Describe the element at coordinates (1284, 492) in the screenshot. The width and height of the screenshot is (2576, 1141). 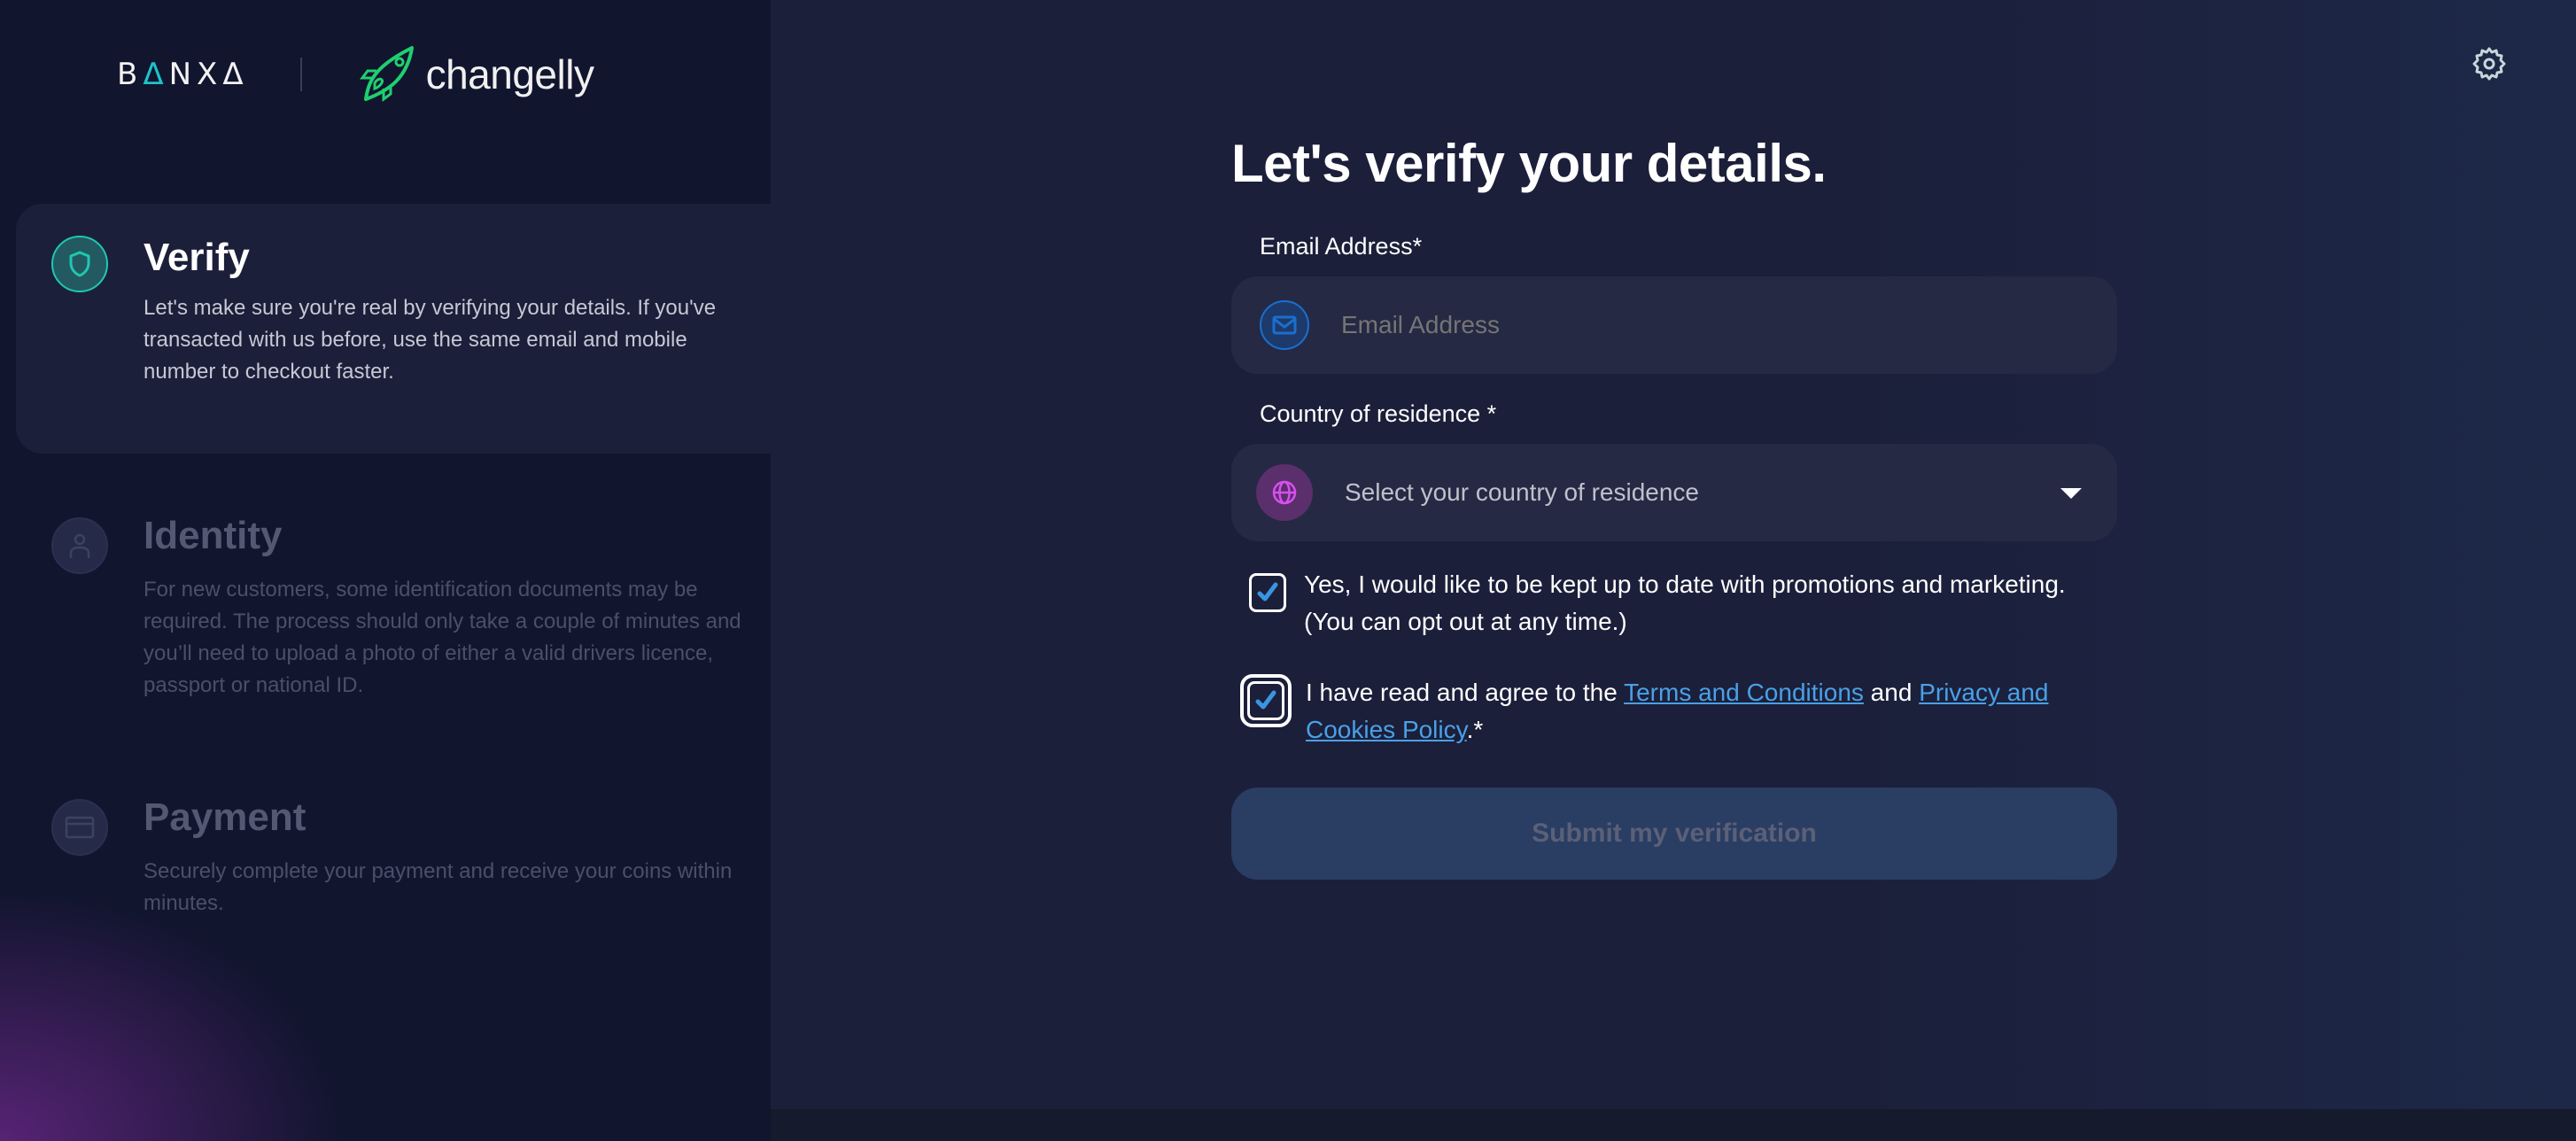
I see `globe-icon` at that location.